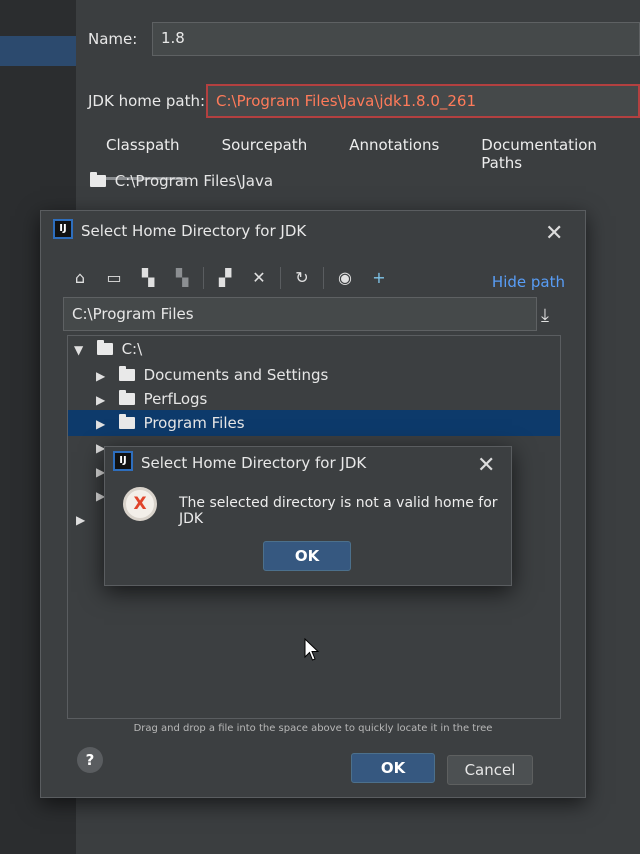 Image resolution: width=640 pixels, height=854 pixels. I want to click on tree-item-label: C:\, so click(132, 349).